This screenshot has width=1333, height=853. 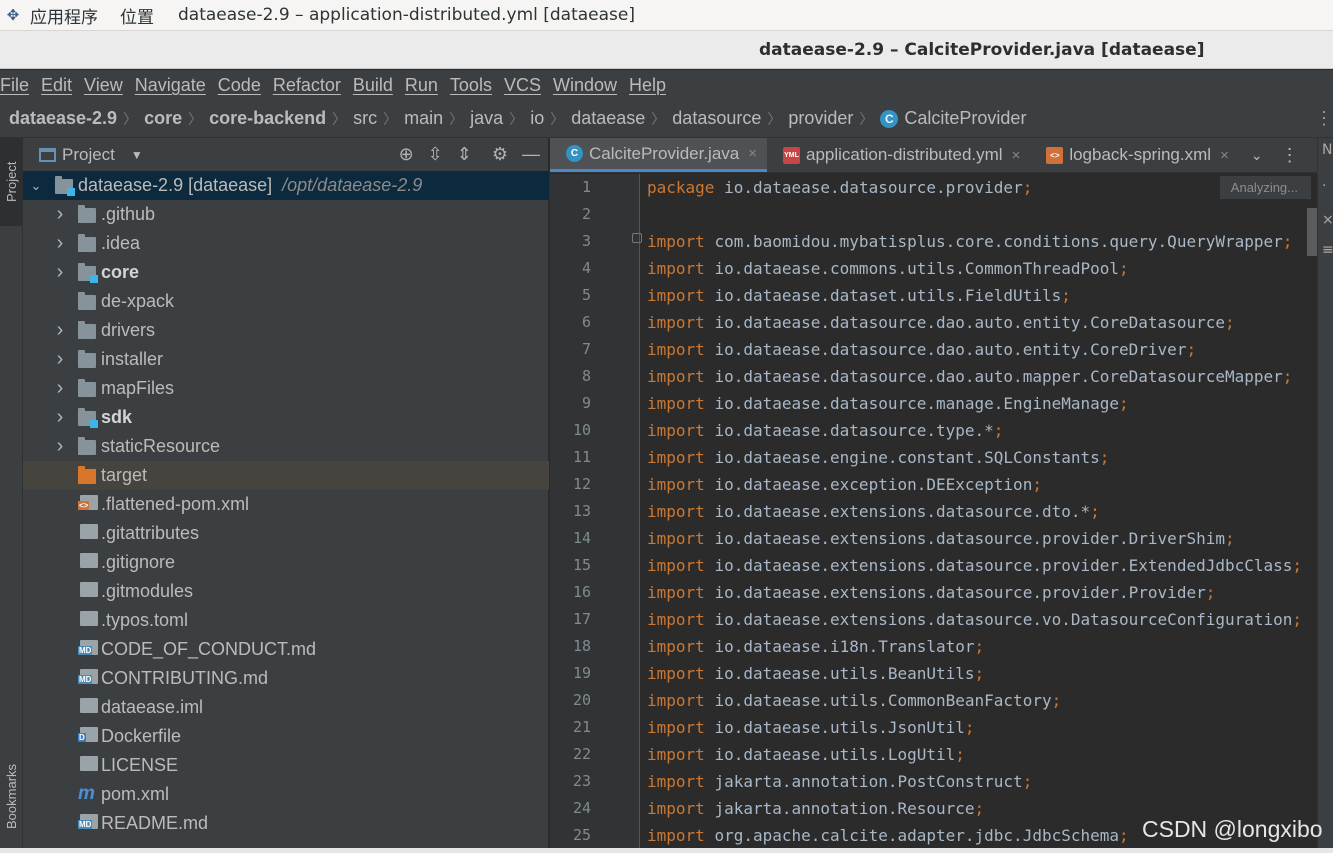 What do you see at coordinates (378, 118) in the screenshot?
I see `breadcrumb-item: src 〉` at bounding box center [378, 118].